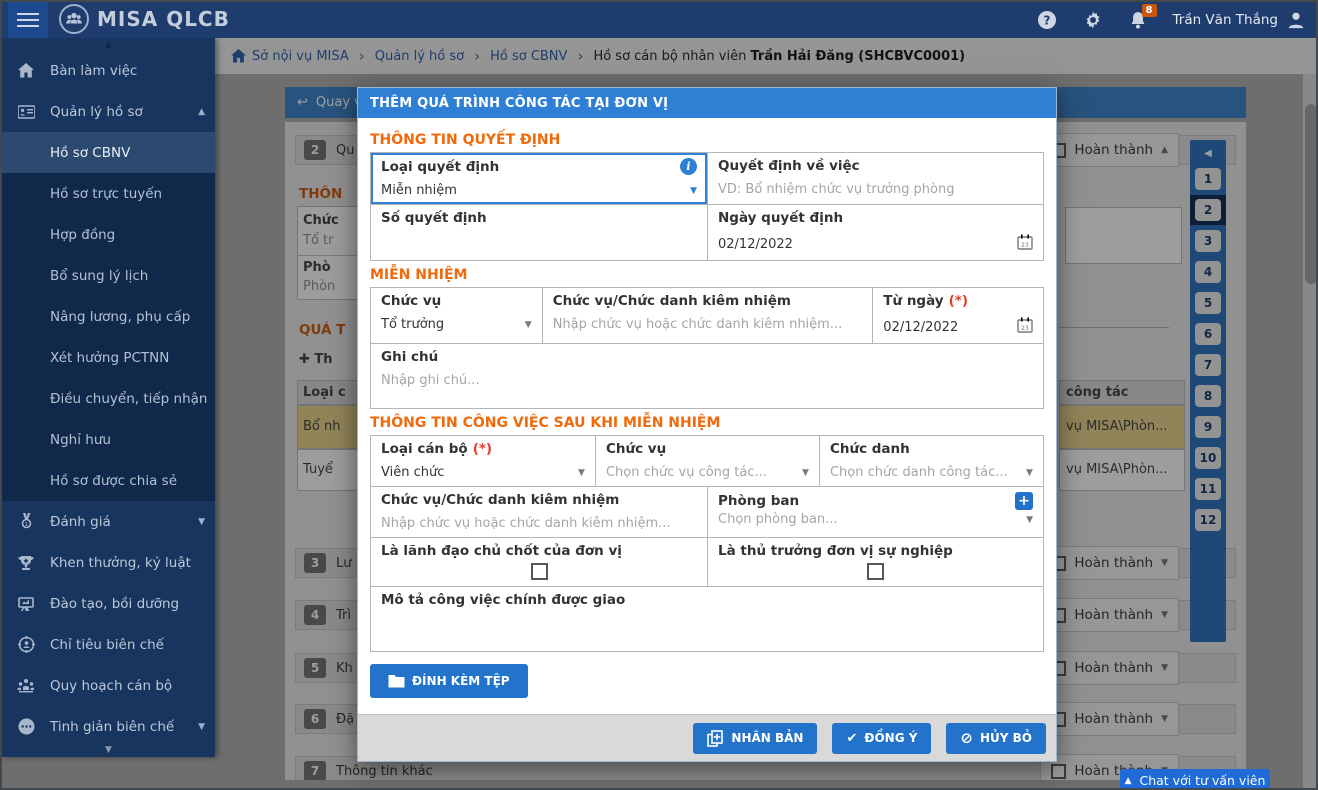 This screenshot has height=790, width=1318. I want to click on sidebar-item-resume-update: Bổ sung lý lịch, so click(108, 275).